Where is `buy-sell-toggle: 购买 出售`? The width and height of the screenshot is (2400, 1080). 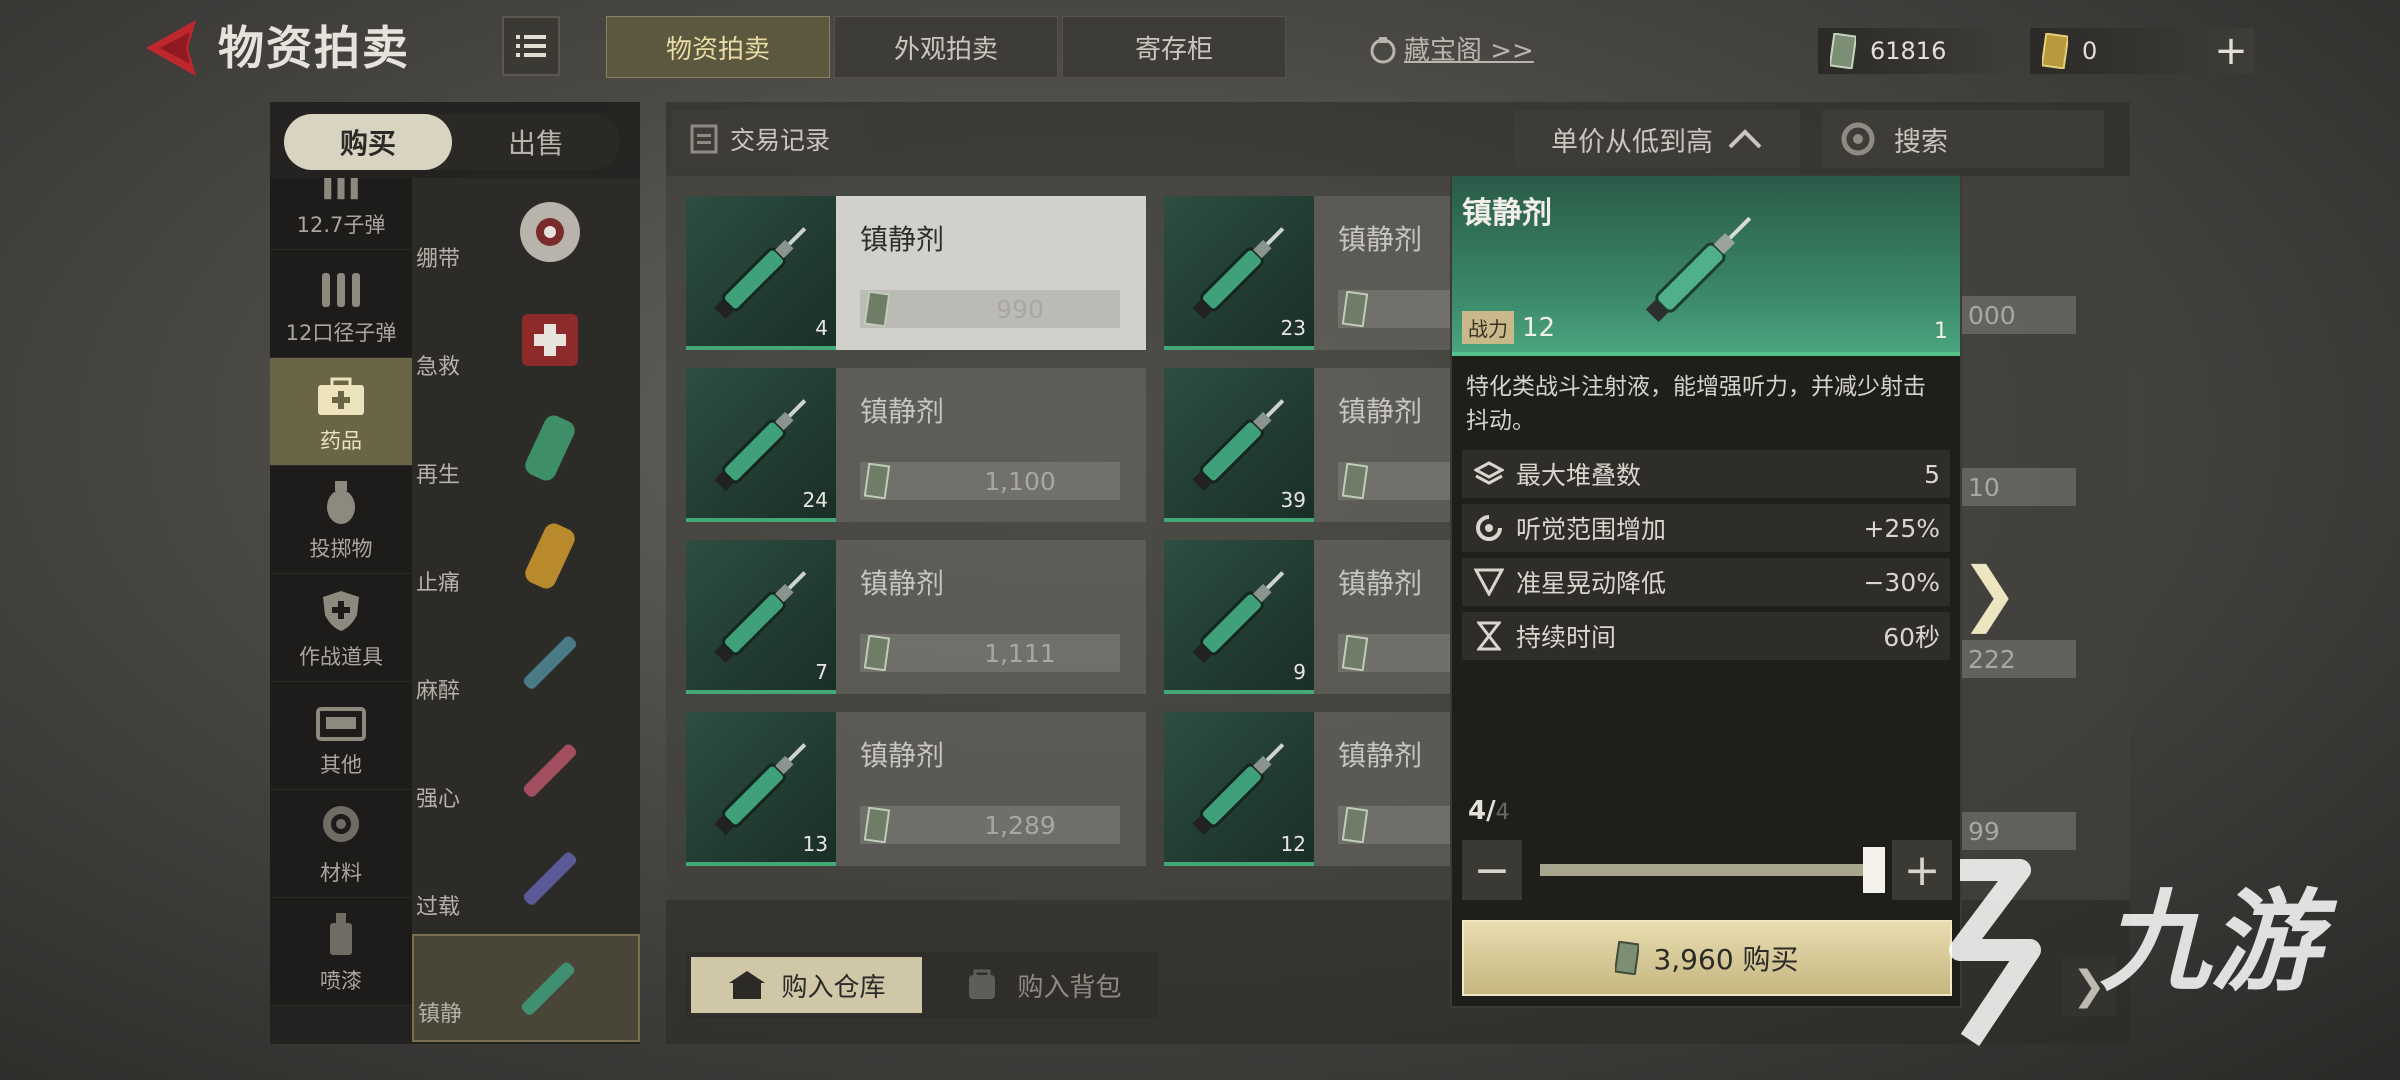
buy-sell-toggle: 购买 出售 is located at coordinates (452, 142).